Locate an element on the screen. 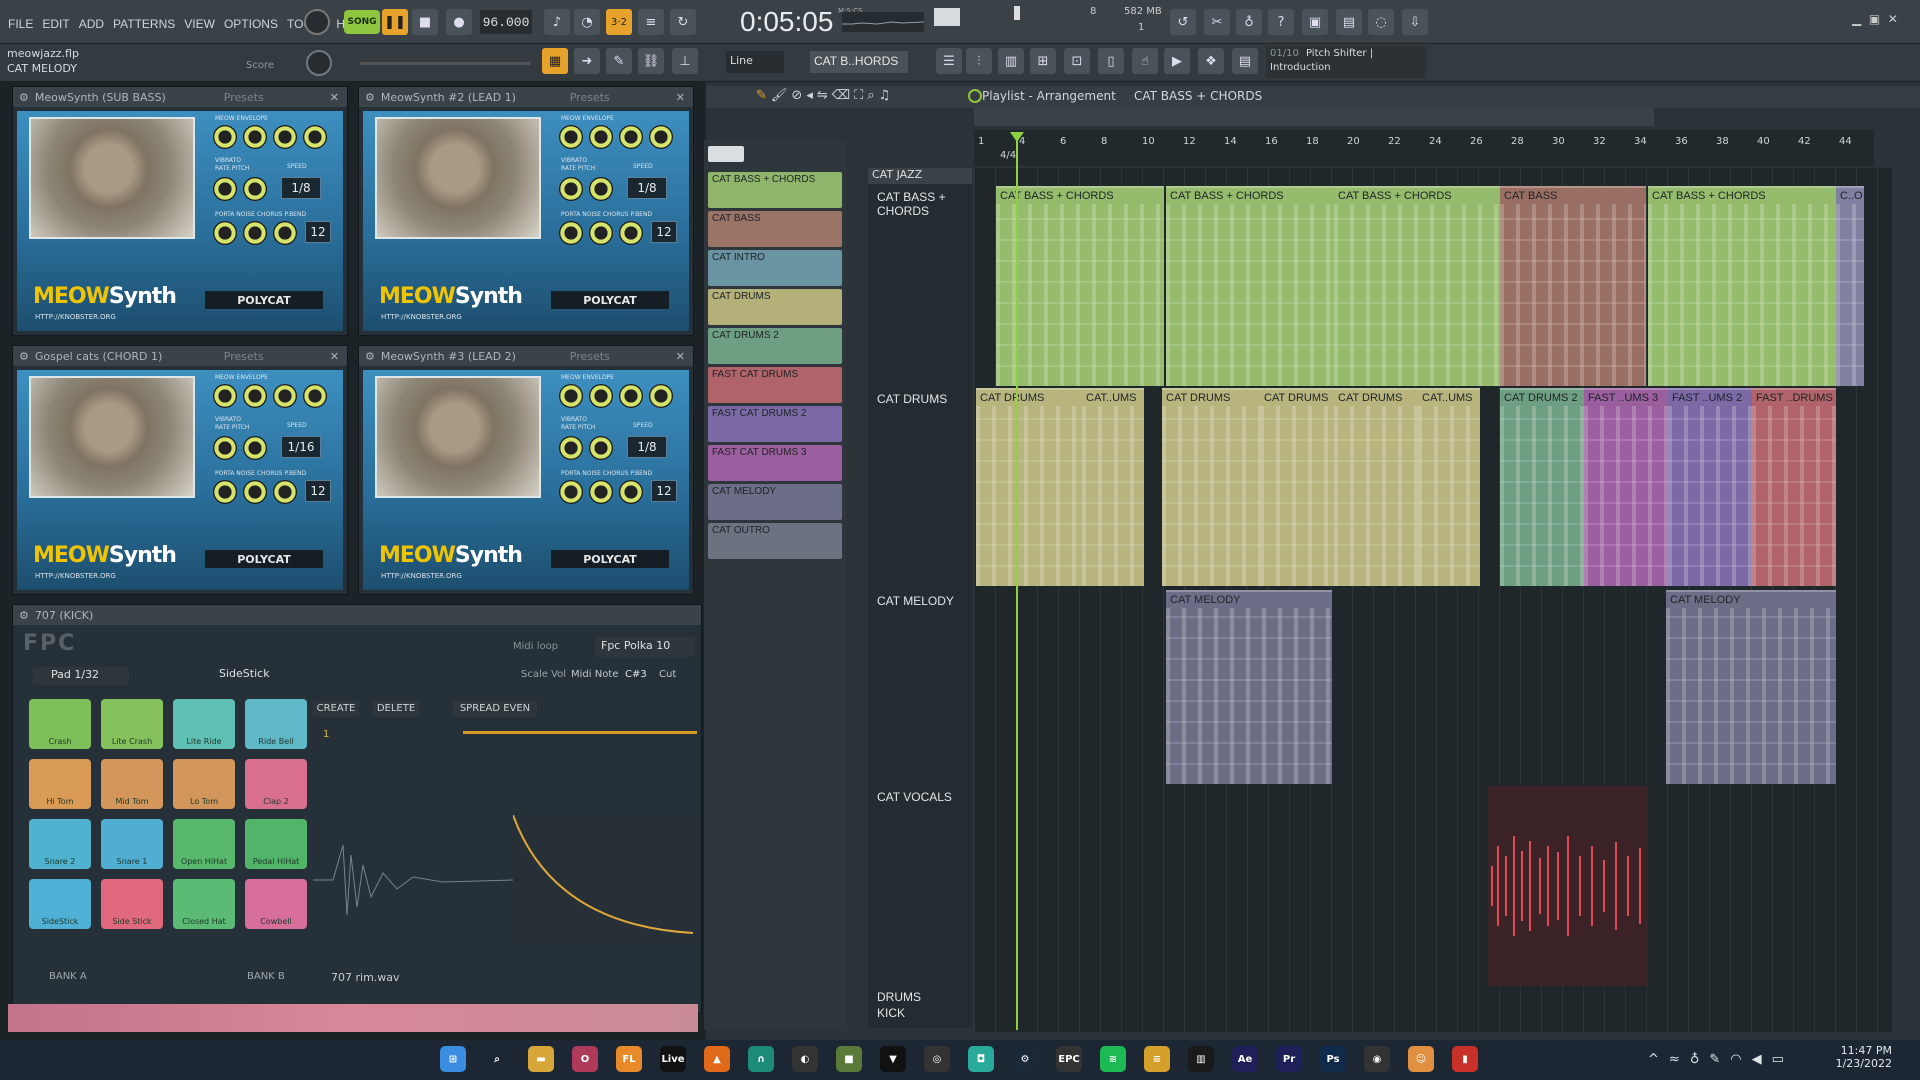 The width and height of the screenshot is (1920, 1080). fpc-pad: Clap 2 is located at coordinates (276, 784).